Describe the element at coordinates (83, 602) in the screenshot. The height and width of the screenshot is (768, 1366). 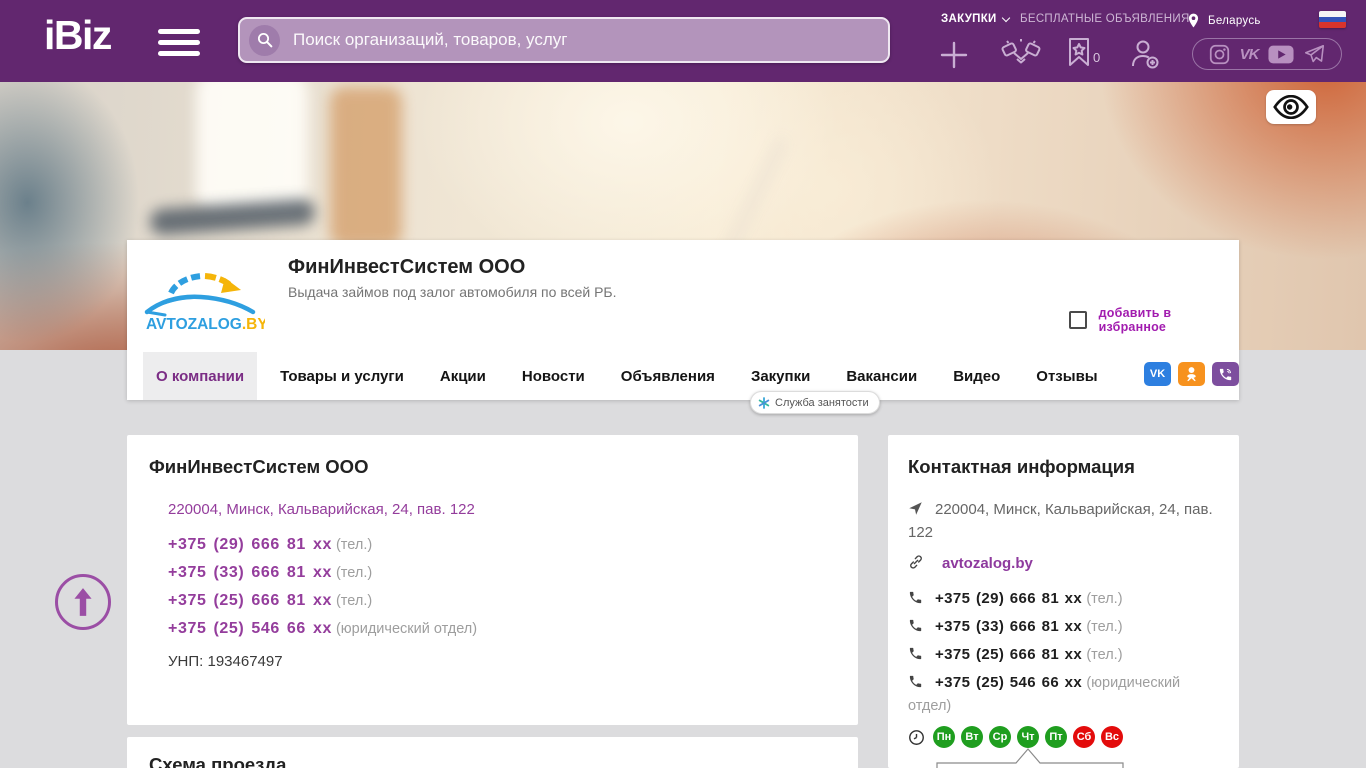
I see `back-to-top-button` at that location.